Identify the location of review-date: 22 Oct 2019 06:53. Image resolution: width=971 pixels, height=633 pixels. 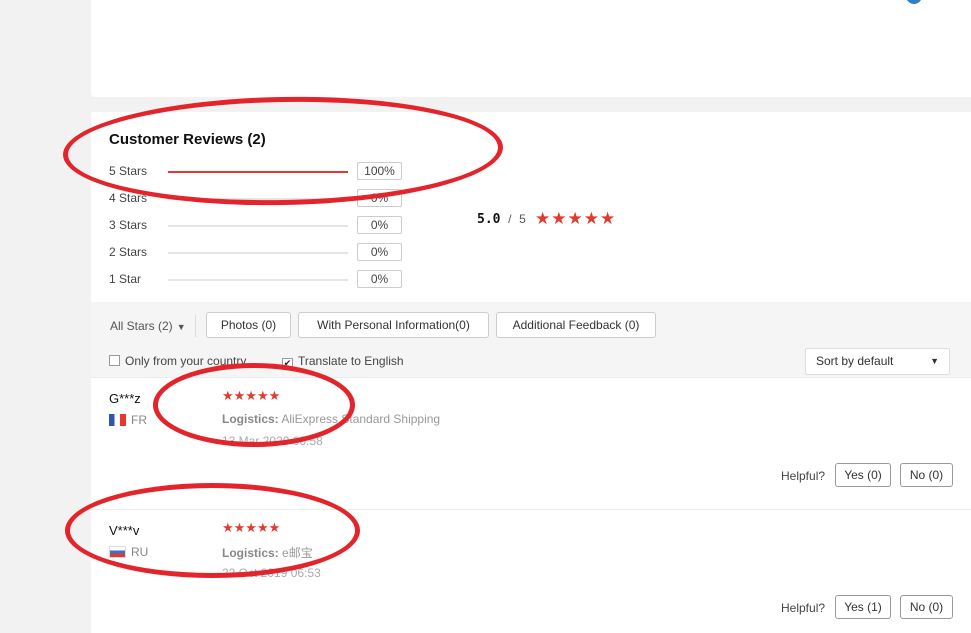
(271, 573).